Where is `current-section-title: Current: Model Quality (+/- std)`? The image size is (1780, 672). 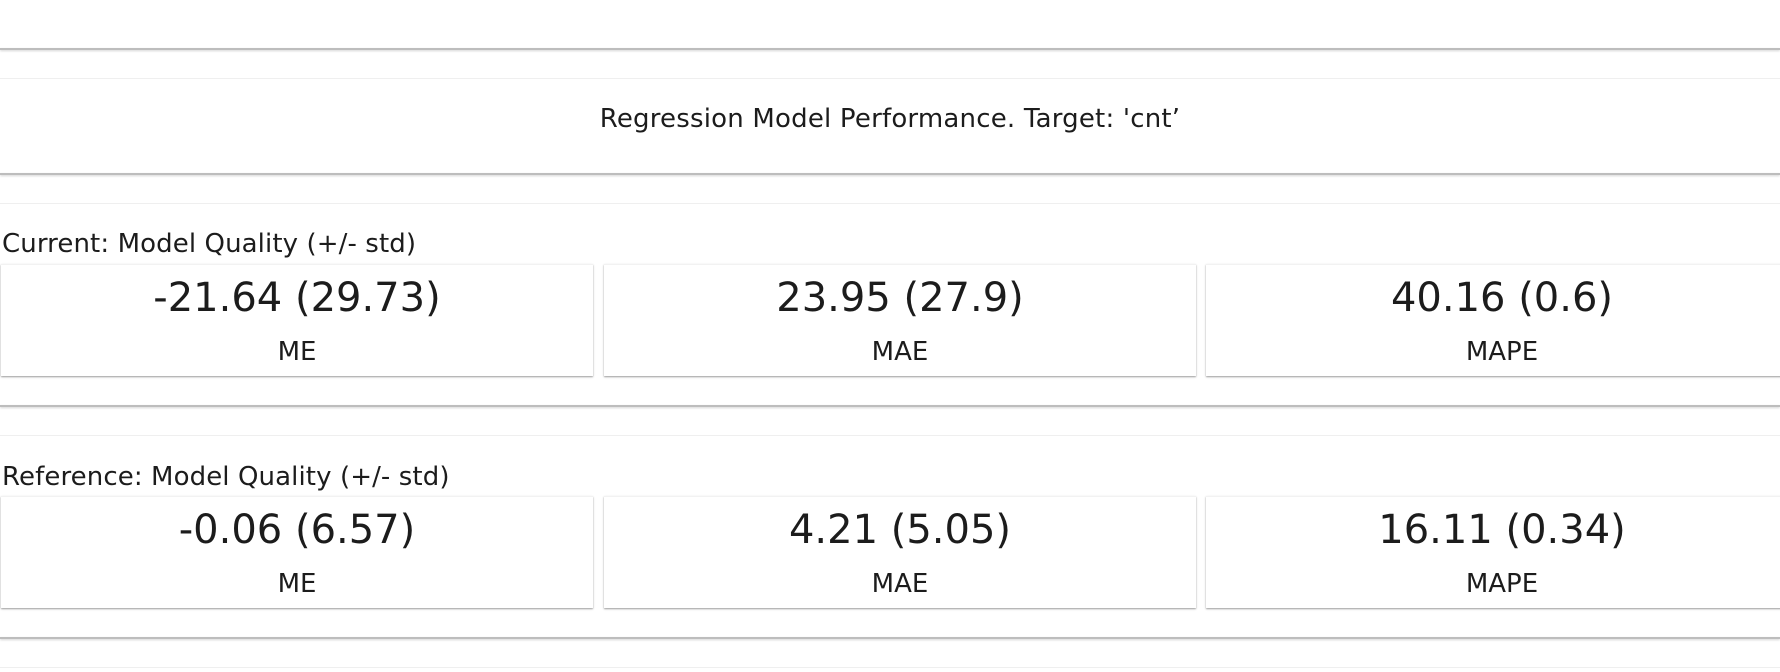 current-section-title: Current: Model Quality (+/- std) is located at coordinates (209, 244).